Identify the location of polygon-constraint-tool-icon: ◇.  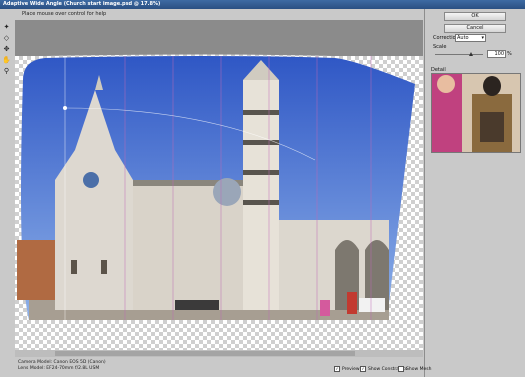
(6, 37).